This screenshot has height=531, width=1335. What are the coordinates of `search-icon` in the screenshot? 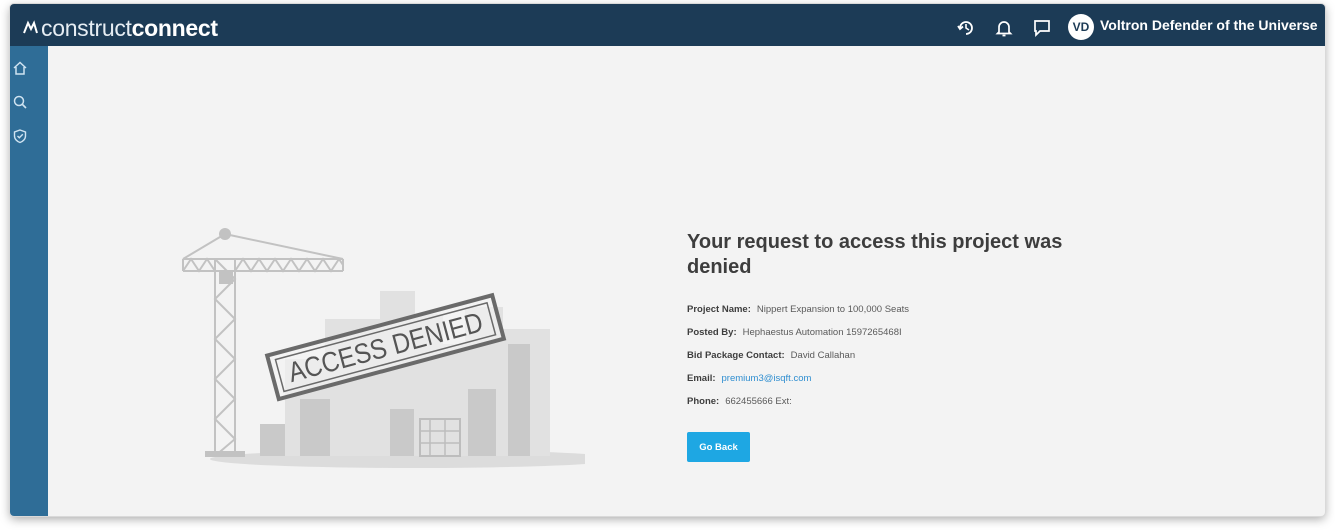 It's located at (20, 102).